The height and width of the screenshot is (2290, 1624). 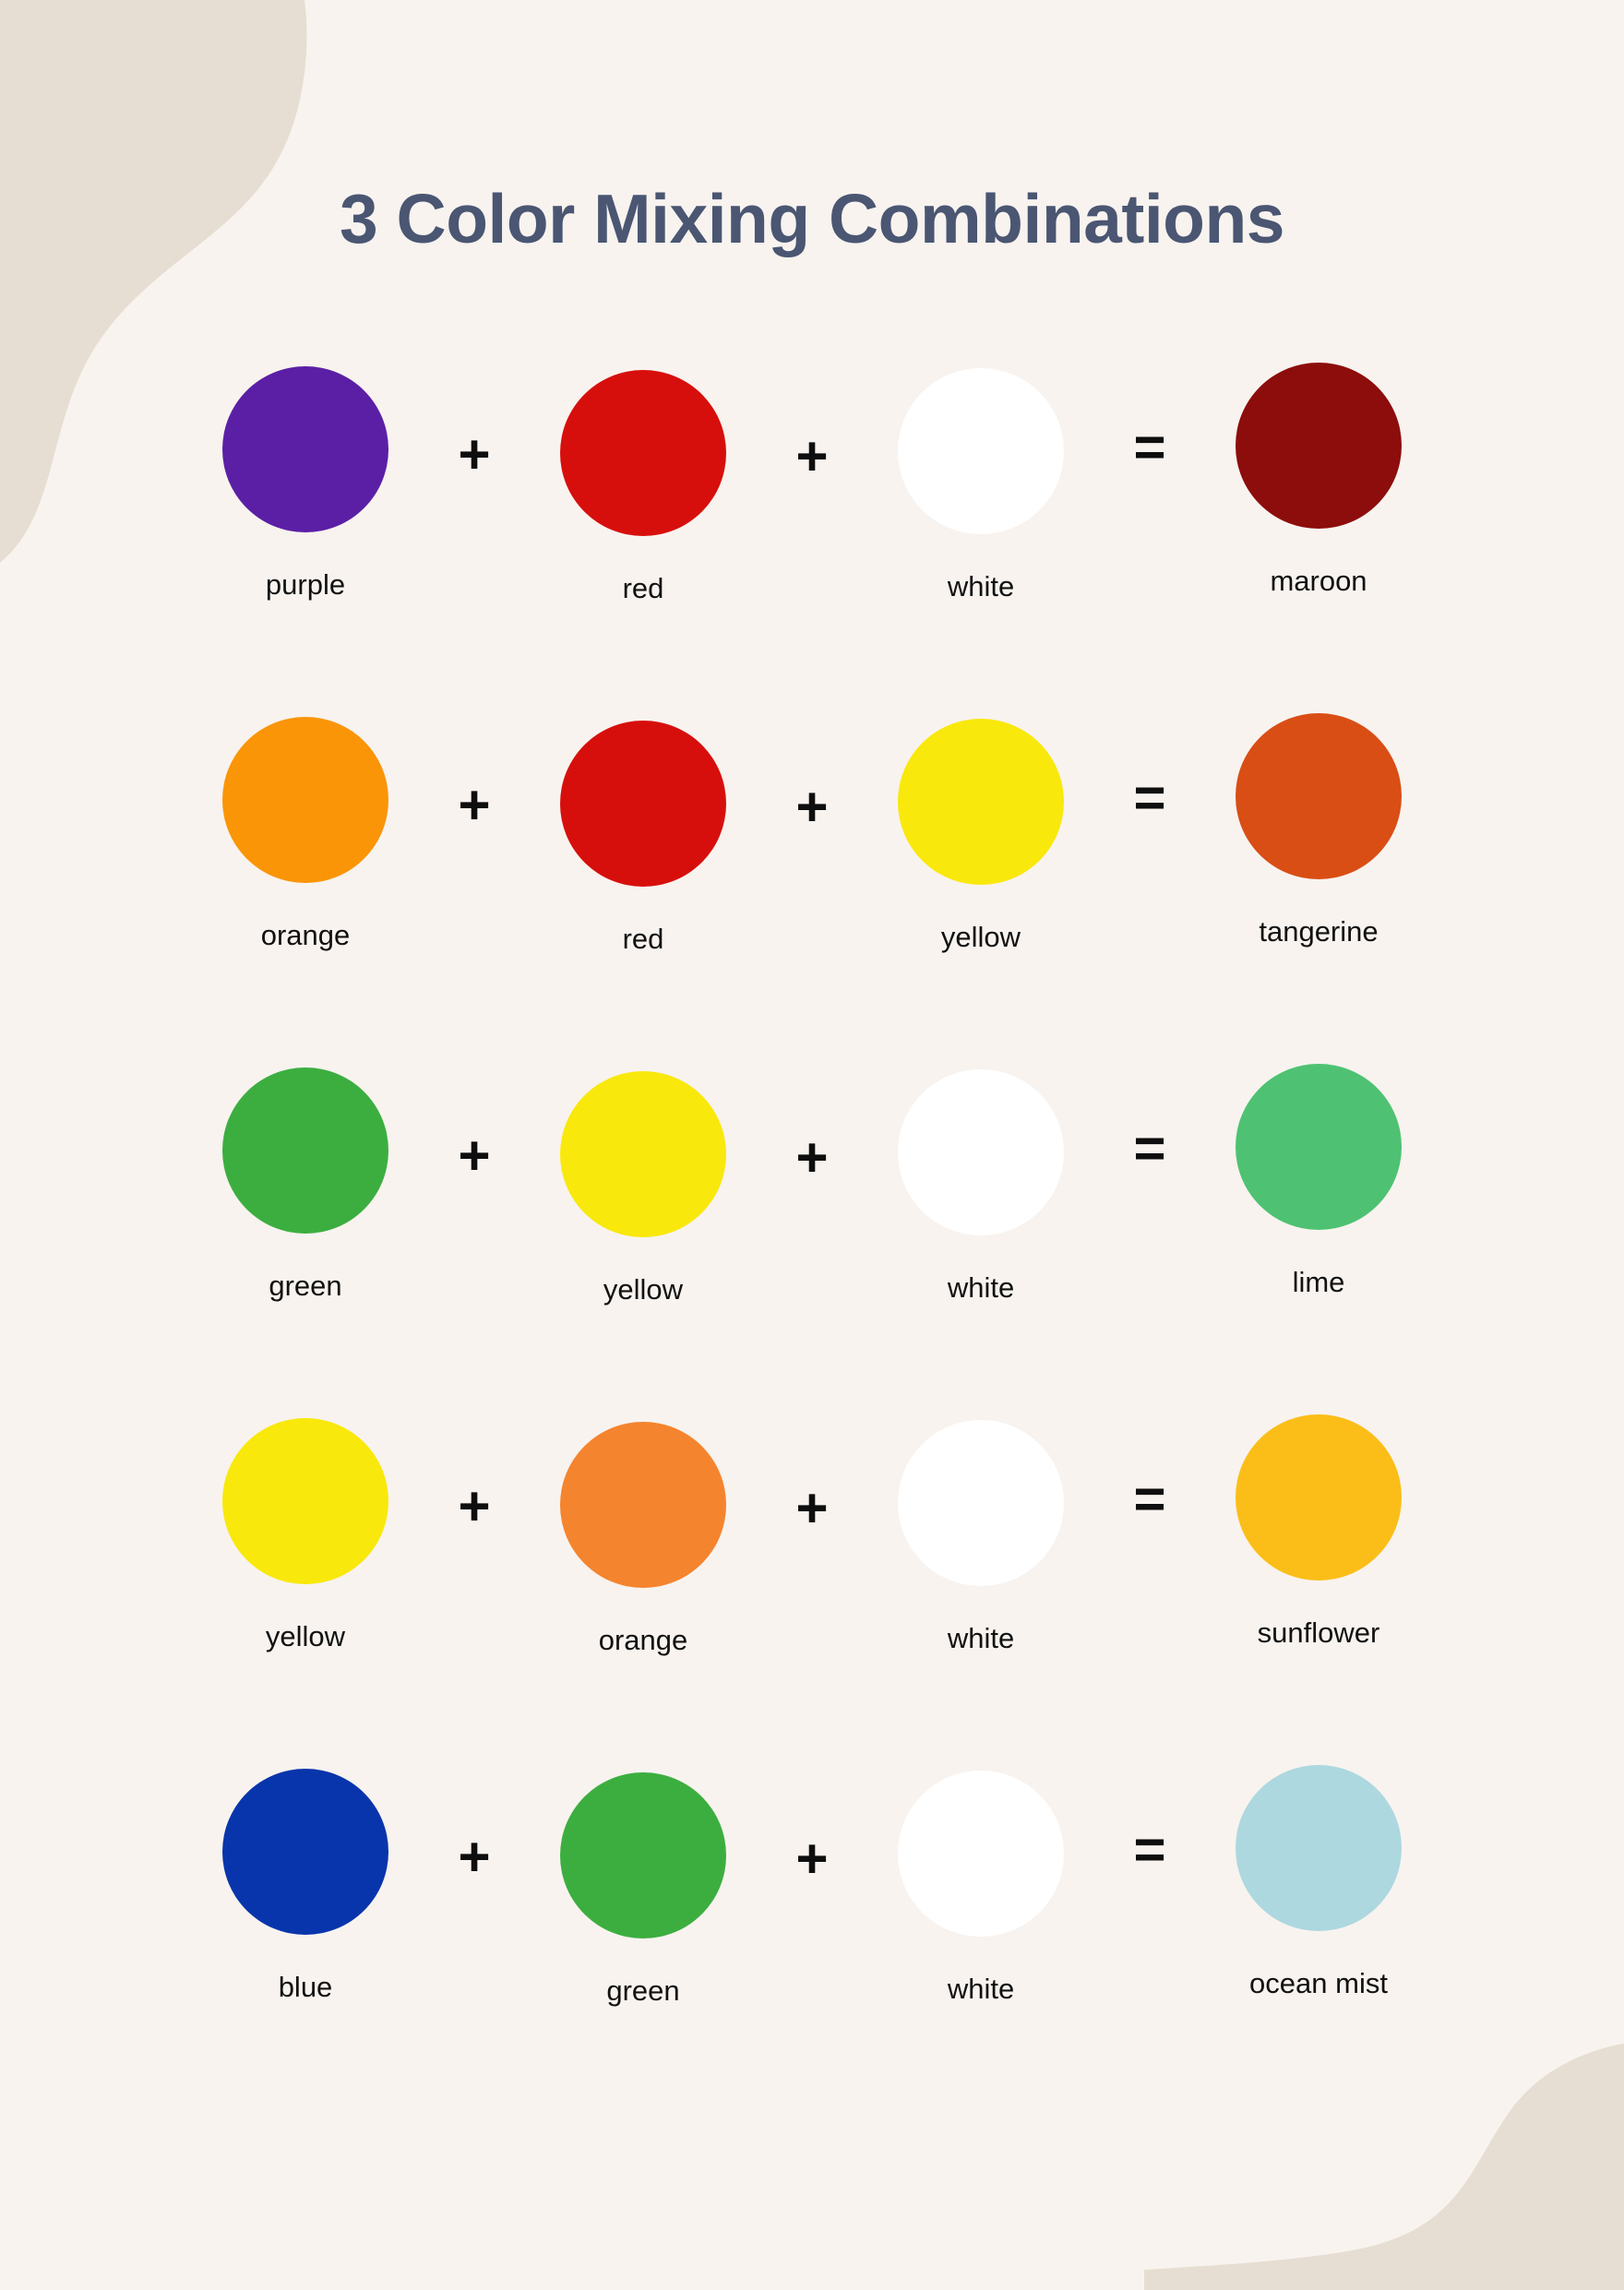 What do you see at coordinates (1318, 1281) in the screenshot?
I see `color-label: lime` at bounding box center [1318, 1281].